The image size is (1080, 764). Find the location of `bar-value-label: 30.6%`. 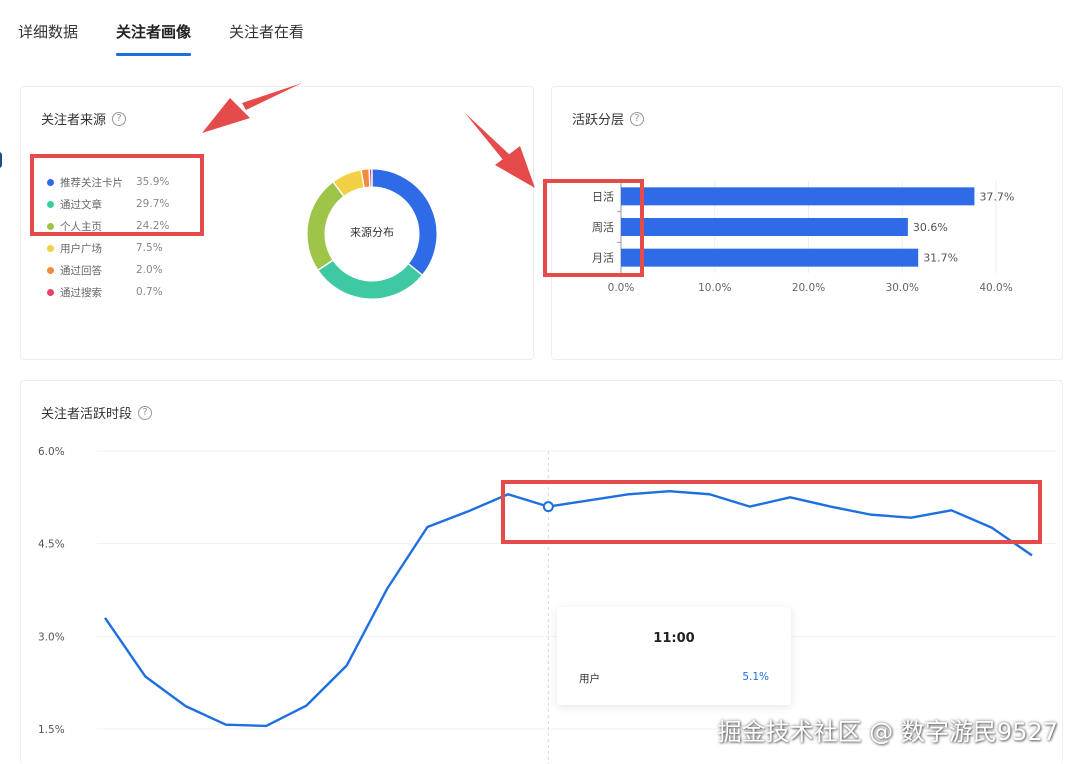

bar-value-label: 30.6% is located at coordinates (930, 227).